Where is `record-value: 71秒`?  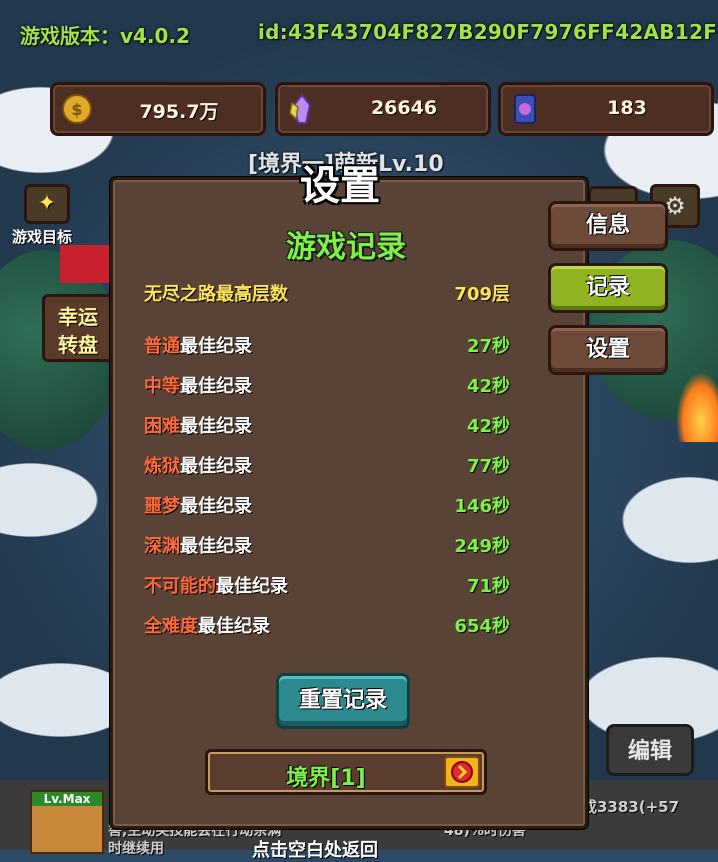
record-value: 71秒 is located at coordinates (488, 586).